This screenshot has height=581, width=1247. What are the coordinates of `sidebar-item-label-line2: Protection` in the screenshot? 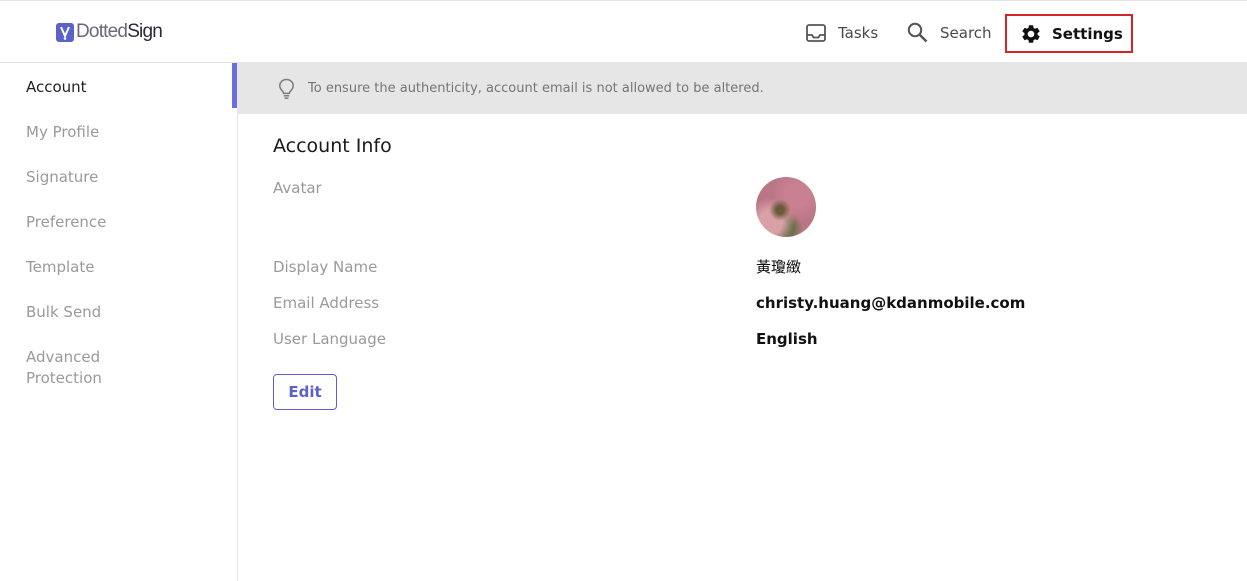 It's located at (64, 378).